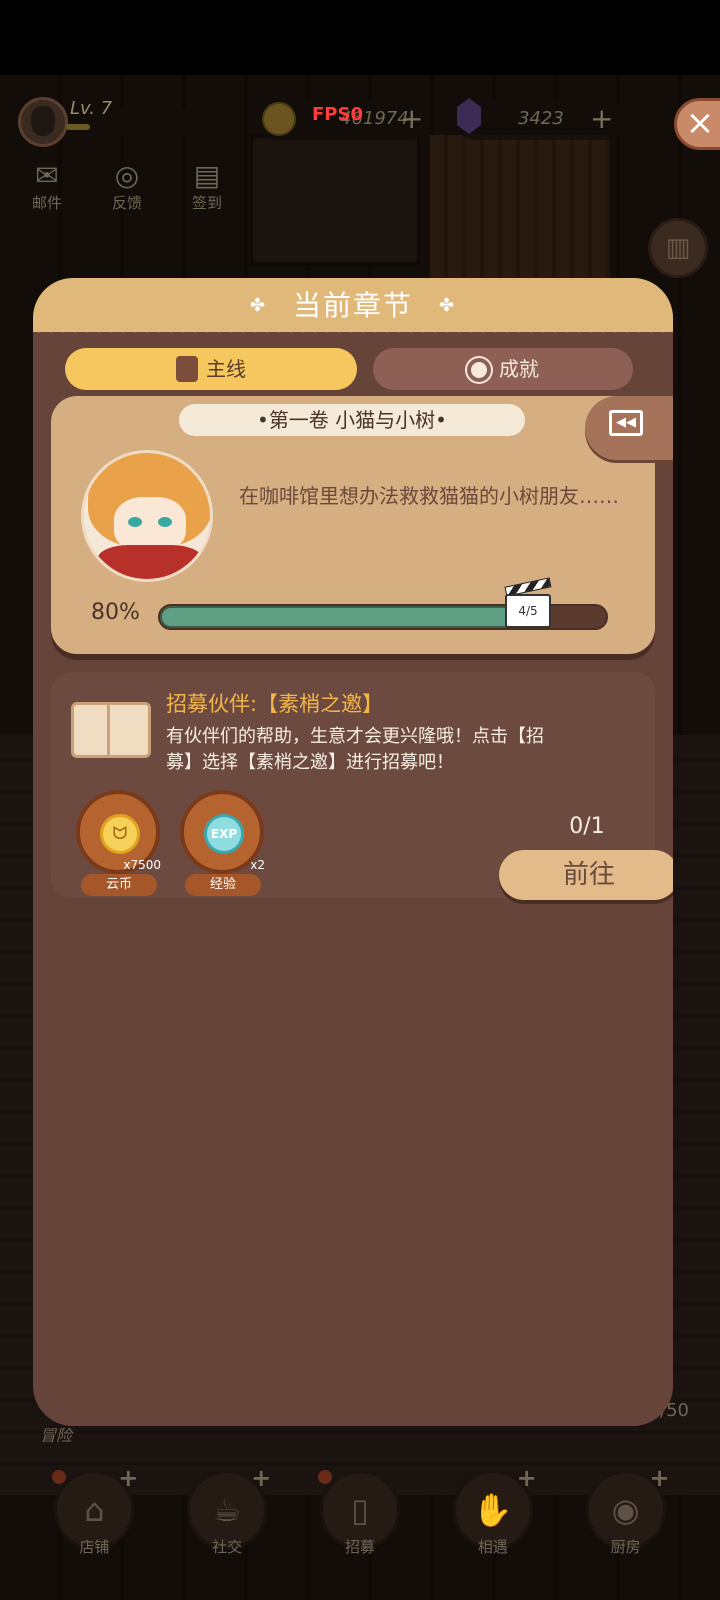 Image resolution: width=720 pixels, height=1600 pixels. What do you see at coordinates (187, 369) in the screenshot?
I see `notebook-icon` at bounding box center [187, 369].